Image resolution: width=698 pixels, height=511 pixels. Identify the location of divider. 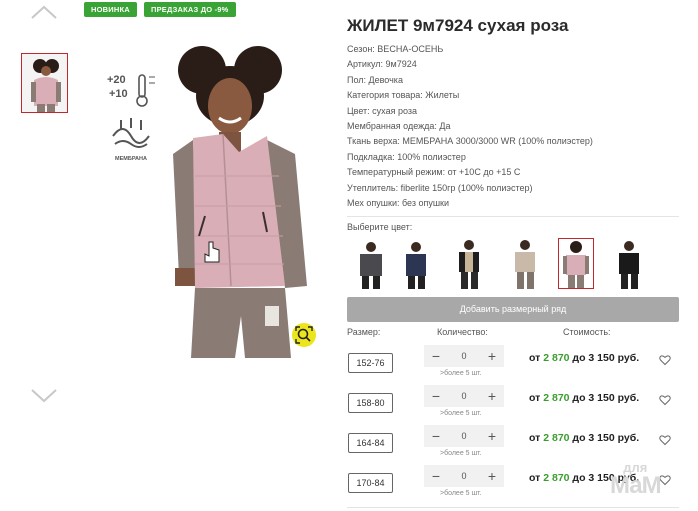
(513, 216).